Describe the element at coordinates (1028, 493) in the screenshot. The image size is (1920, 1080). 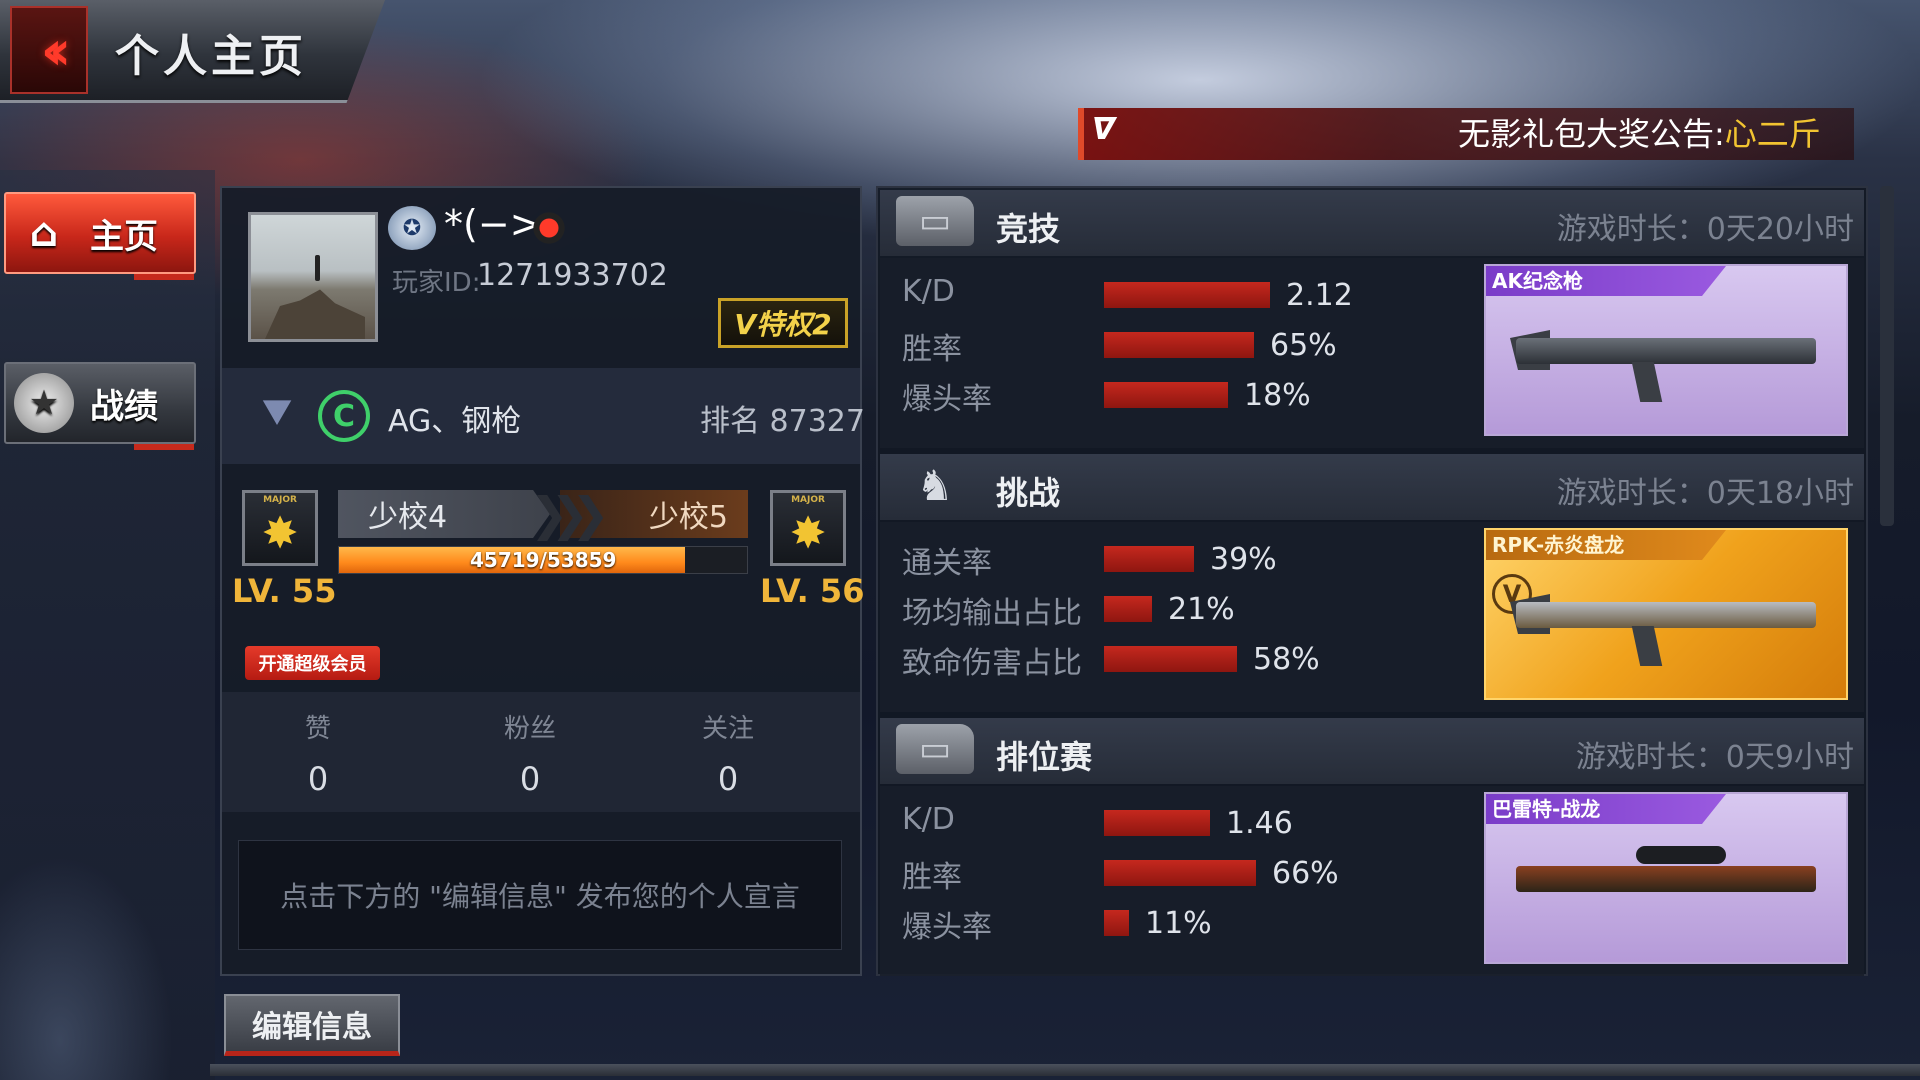
I see `mode-name: 挑战` at that location.